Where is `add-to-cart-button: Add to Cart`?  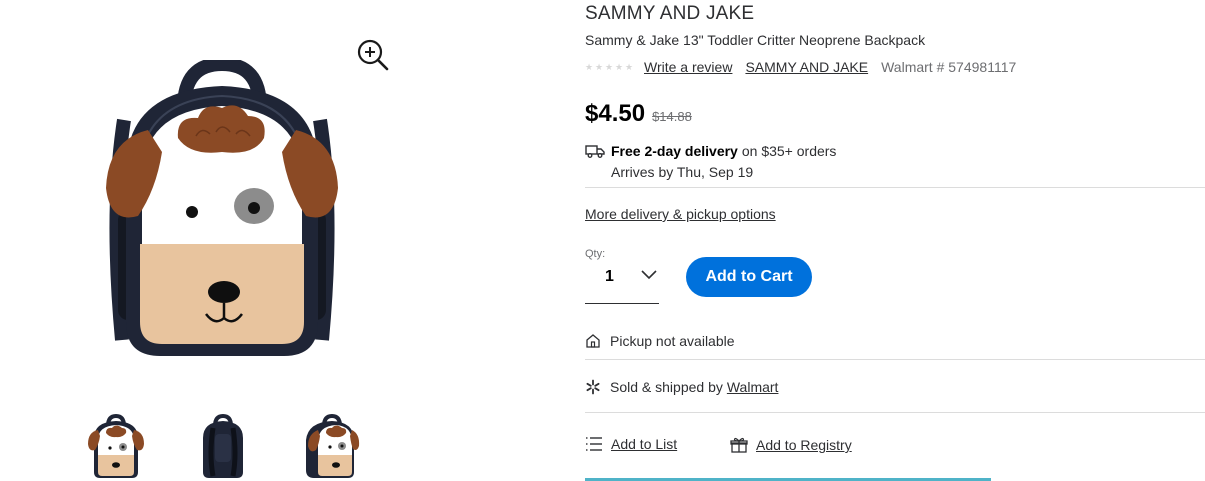
add-to-cart-button: Add to Cart is located at coordinates (749, 277).